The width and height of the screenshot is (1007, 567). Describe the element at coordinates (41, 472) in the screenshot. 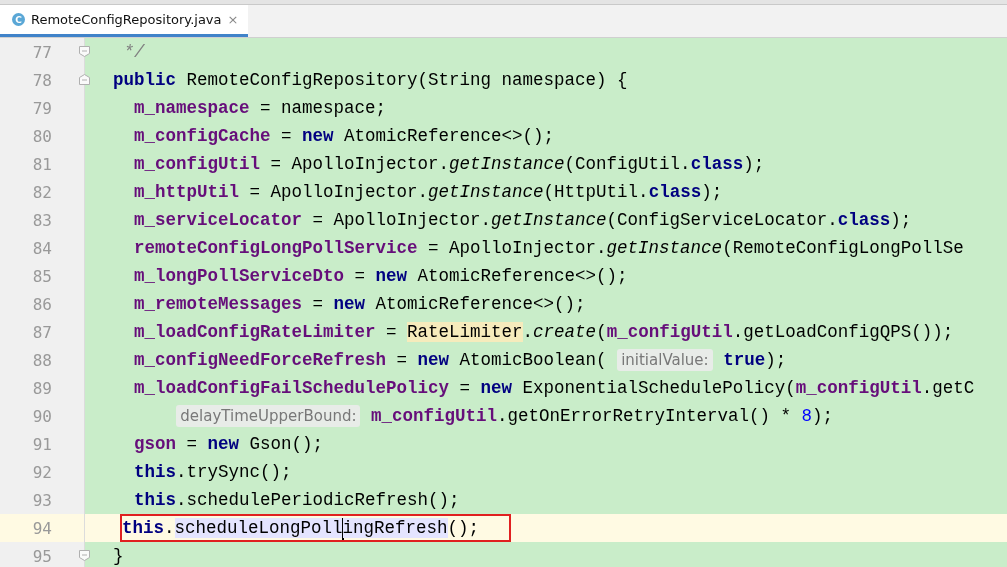

I see `line-number: 92` at that location.